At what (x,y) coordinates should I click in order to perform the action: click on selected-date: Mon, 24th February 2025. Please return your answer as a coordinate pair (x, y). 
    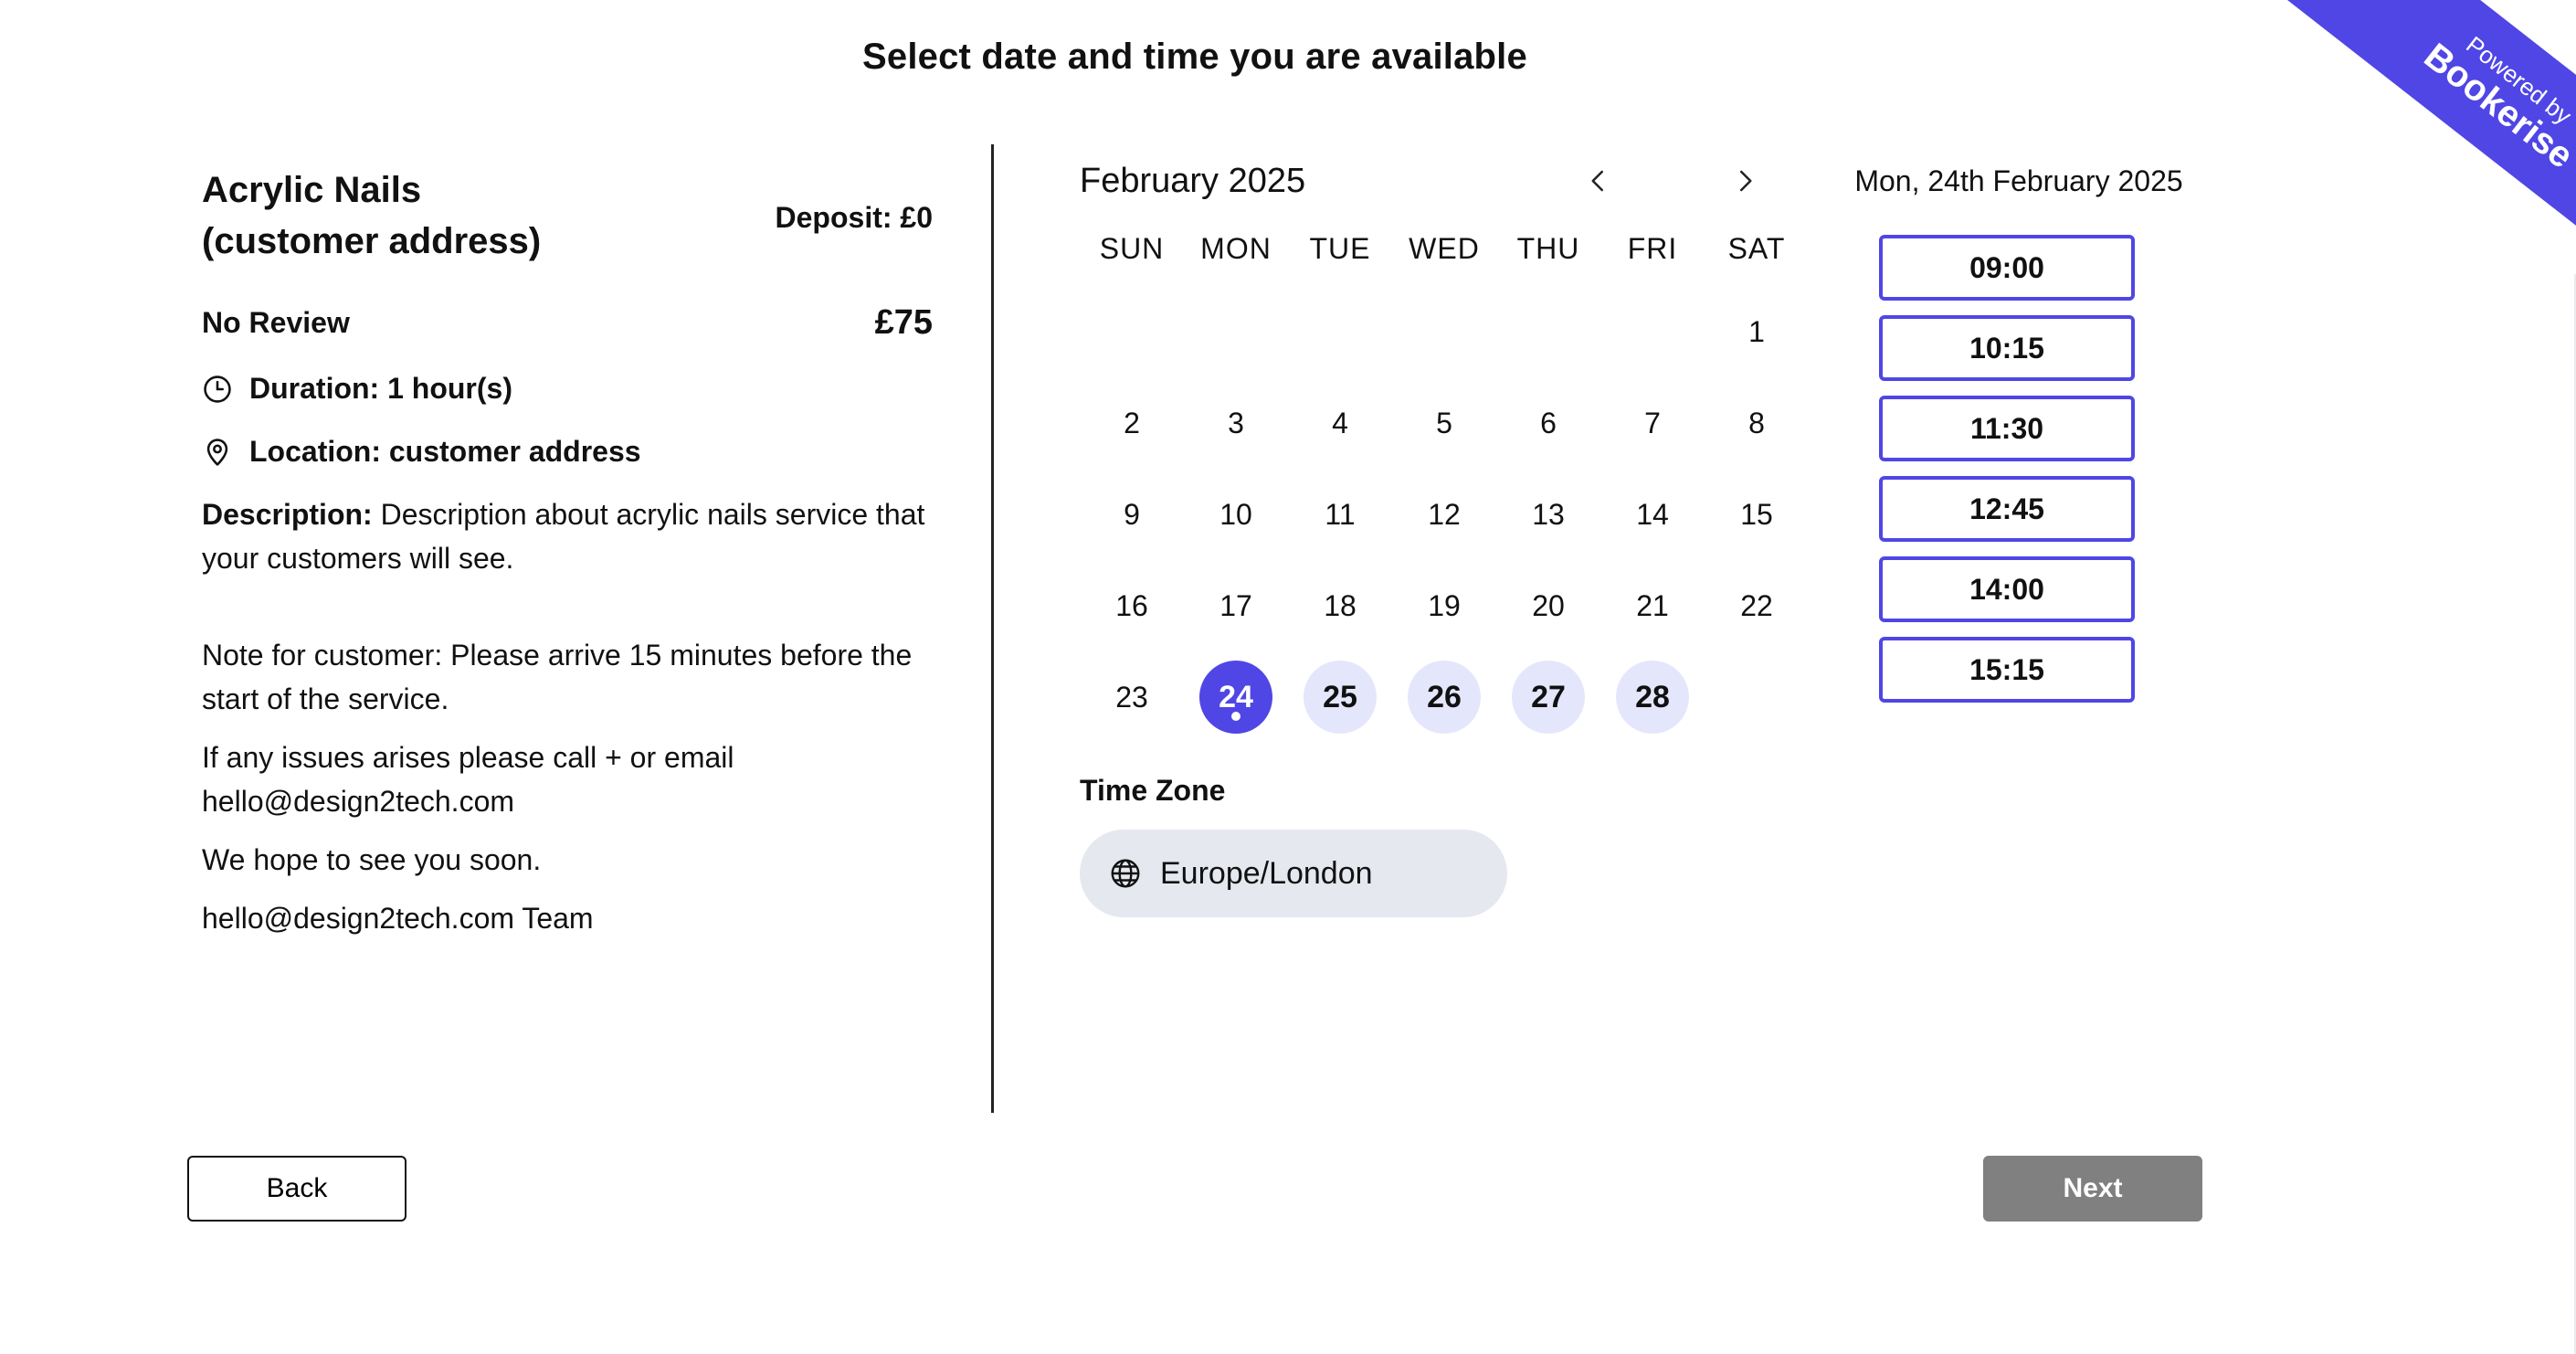
    Looking at the image, I should click on (2019, 180).